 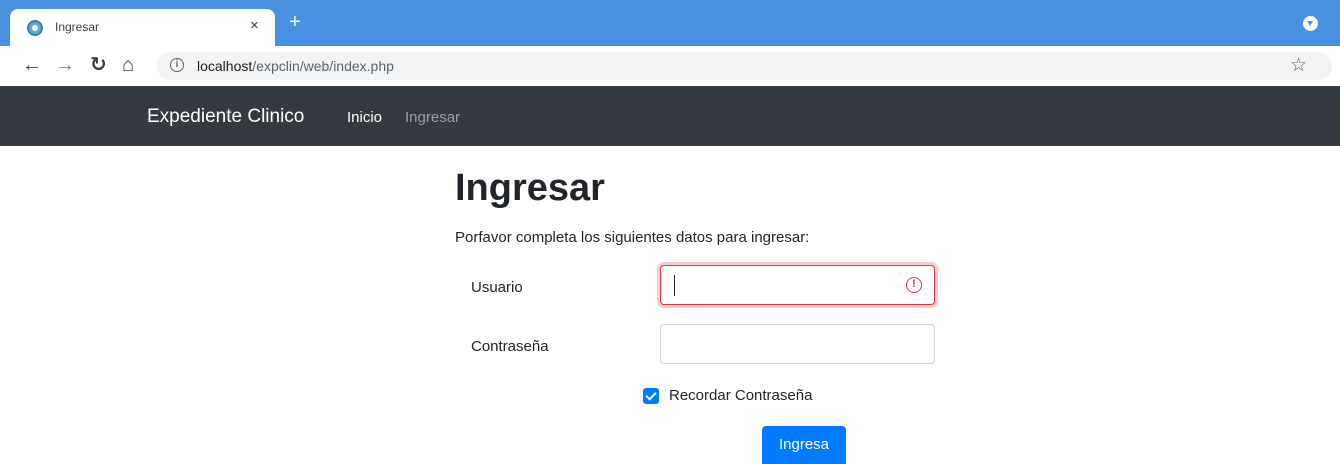 I want to click on page-title: Ingresar, so click(x=530, y=188).